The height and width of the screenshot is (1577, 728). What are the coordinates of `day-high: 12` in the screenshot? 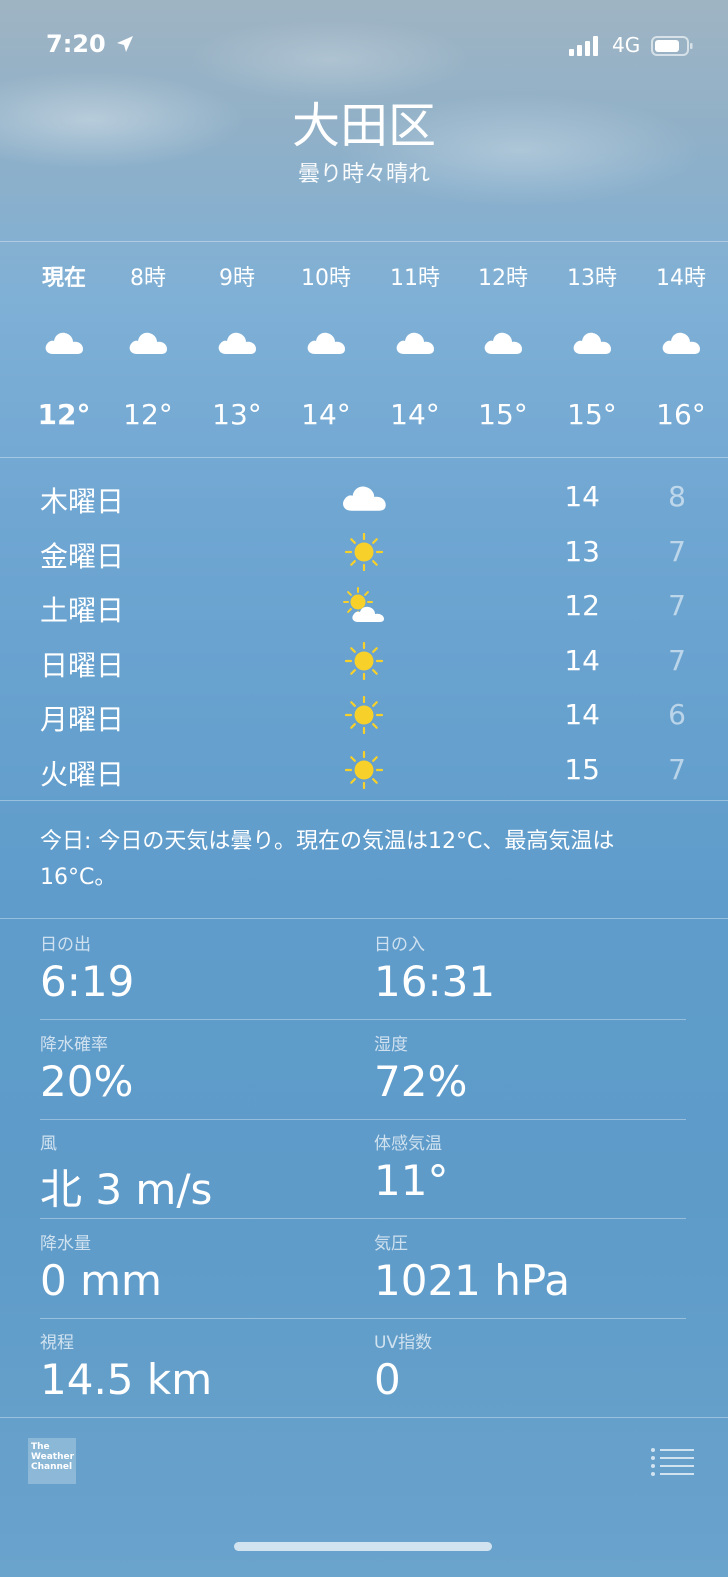 It's located at (582, 605).